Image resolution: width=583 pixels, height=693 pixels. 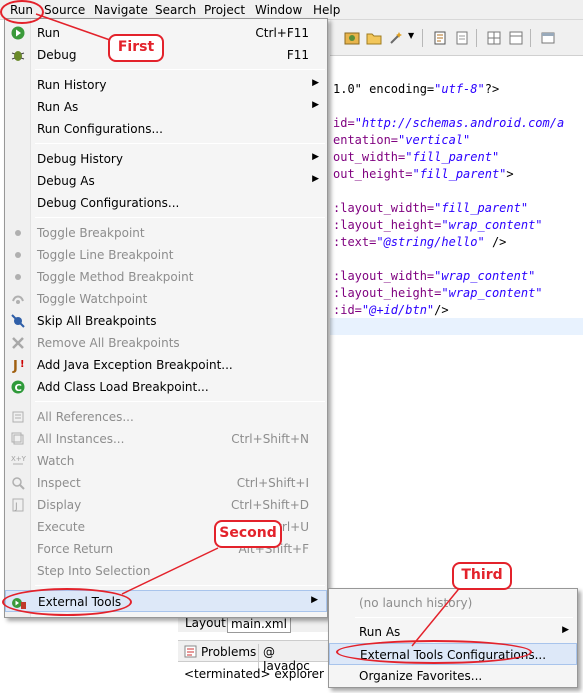 I want to click on annotation-third: Third, so click(x=482, y=576).